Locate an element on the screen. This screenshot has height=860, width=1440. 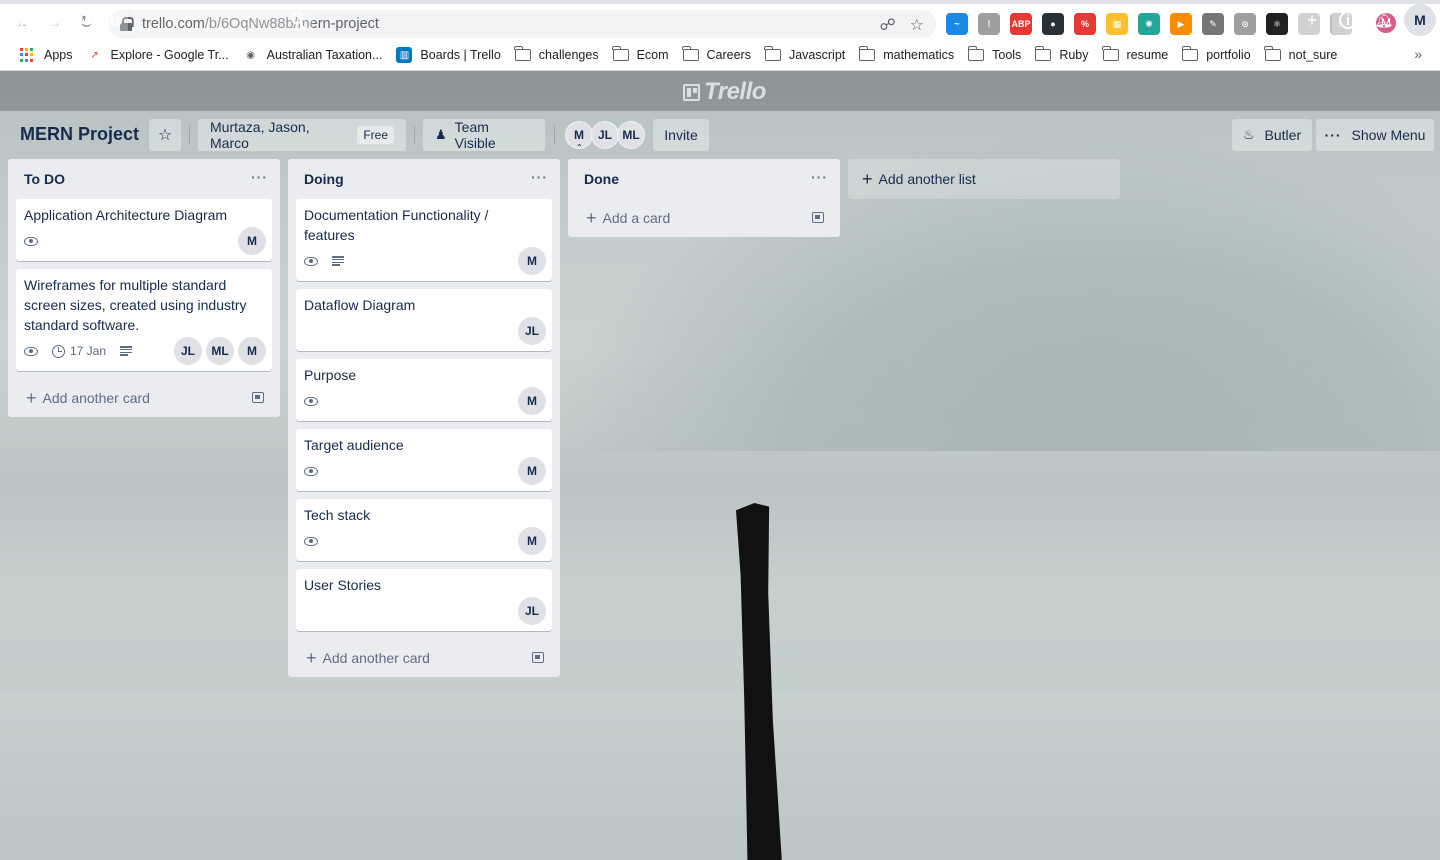
card-badges is located at coordinates (424, 401).